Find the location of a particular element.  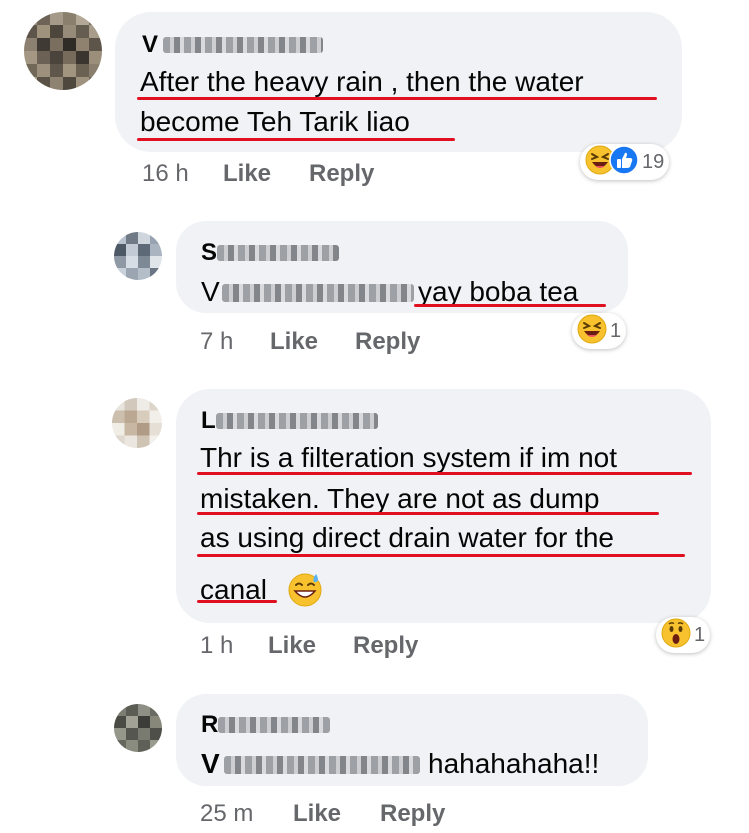

wow-emoji is located at coordinates (676, 635).